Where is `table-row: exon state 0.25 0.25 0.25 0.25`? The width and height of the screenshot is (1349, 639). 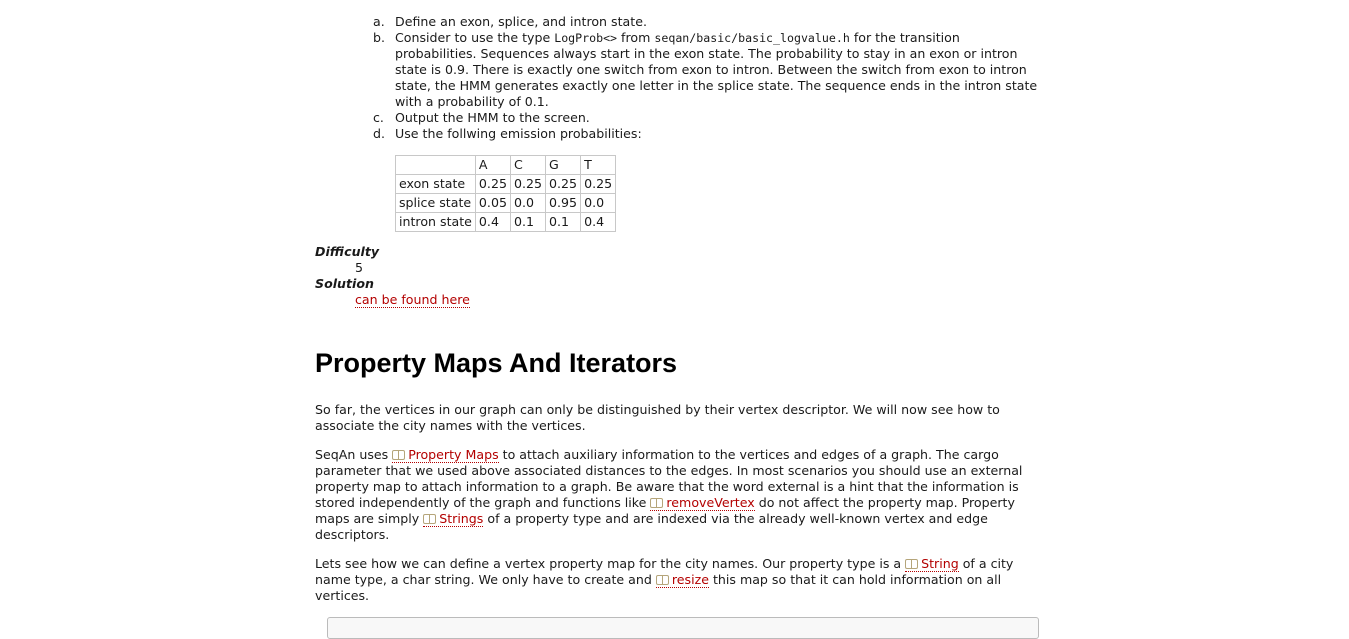
table-row: exon state 0.25 0.25 0.25 0.25 is located at coordinates (506, 184).